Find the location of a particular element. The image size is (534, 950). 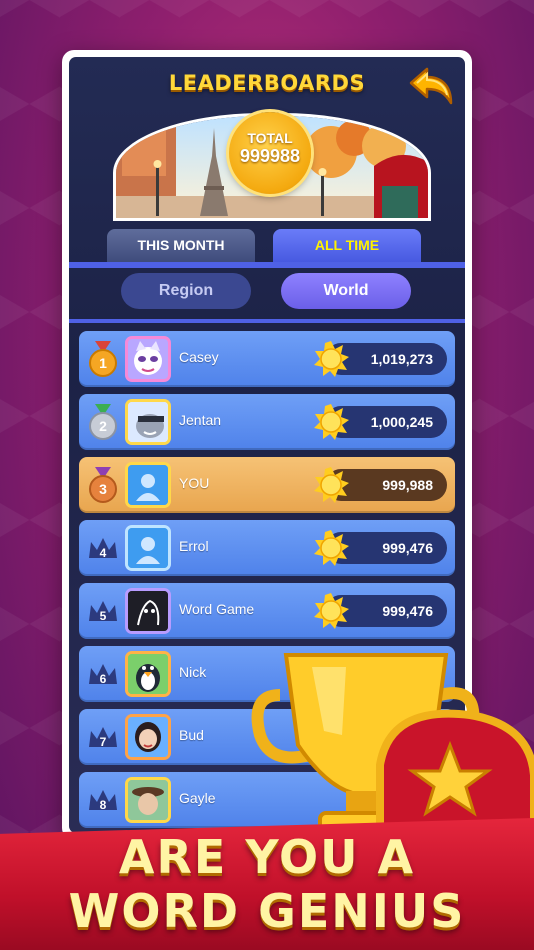

bronze-medal-icon: 3 is located at coordinates (103, 485).